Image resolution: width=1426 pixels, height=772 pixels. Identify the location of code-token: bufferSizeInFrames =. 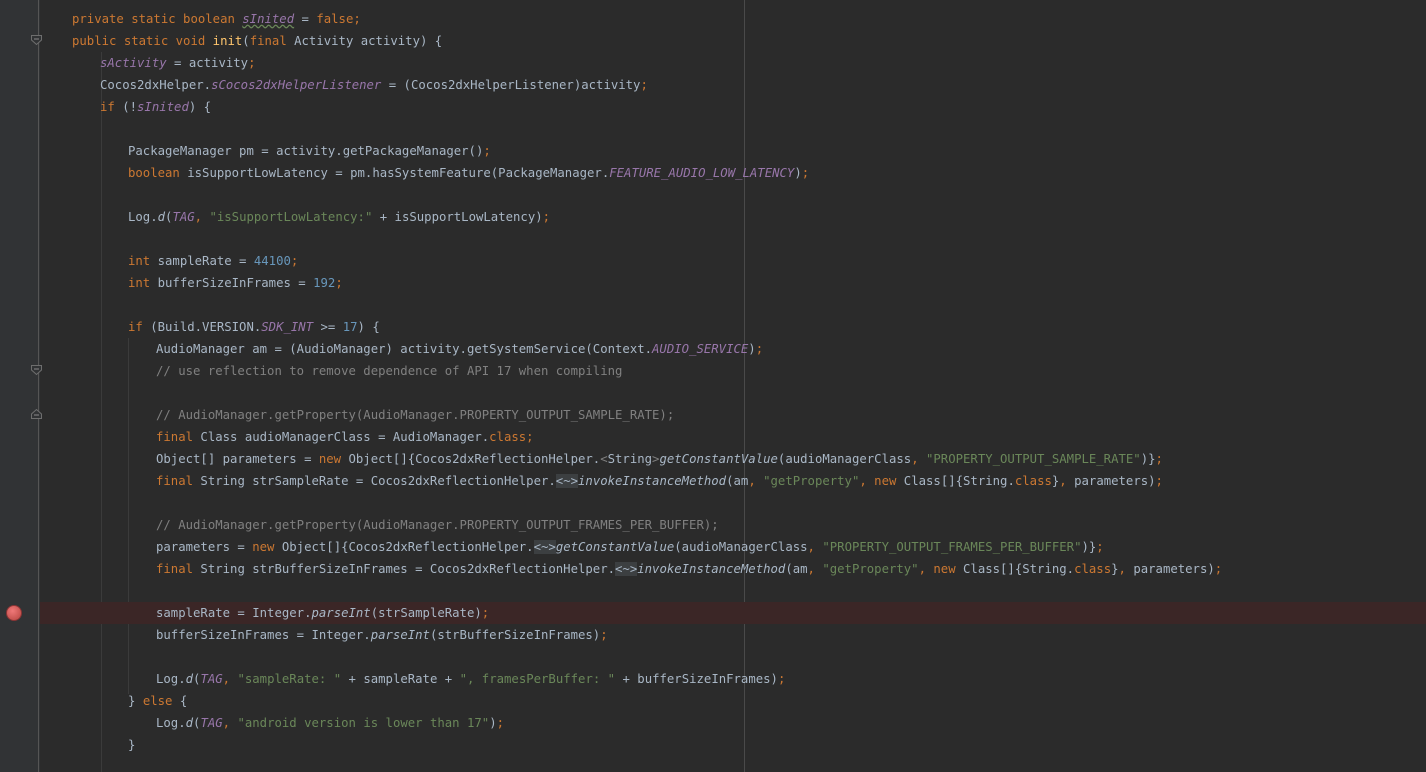
(235, 283).